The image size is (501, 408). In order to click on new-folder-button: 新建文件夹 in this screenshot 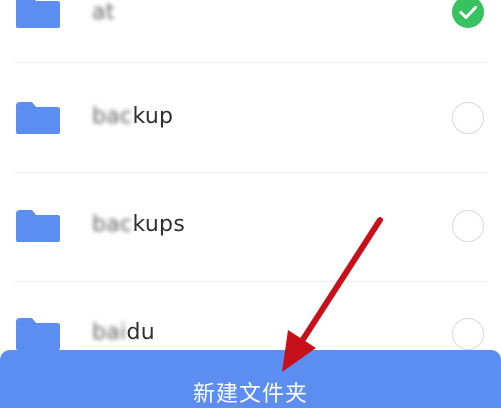, I will do `click(250, 379)`.